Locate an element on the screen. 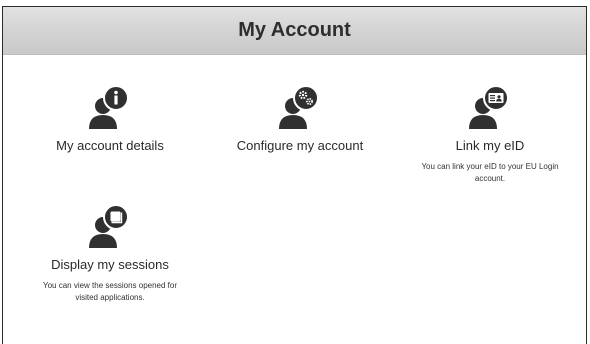 This screenshot has height=344, width=590. user-settings-icon is located at coordinates (299, 107).